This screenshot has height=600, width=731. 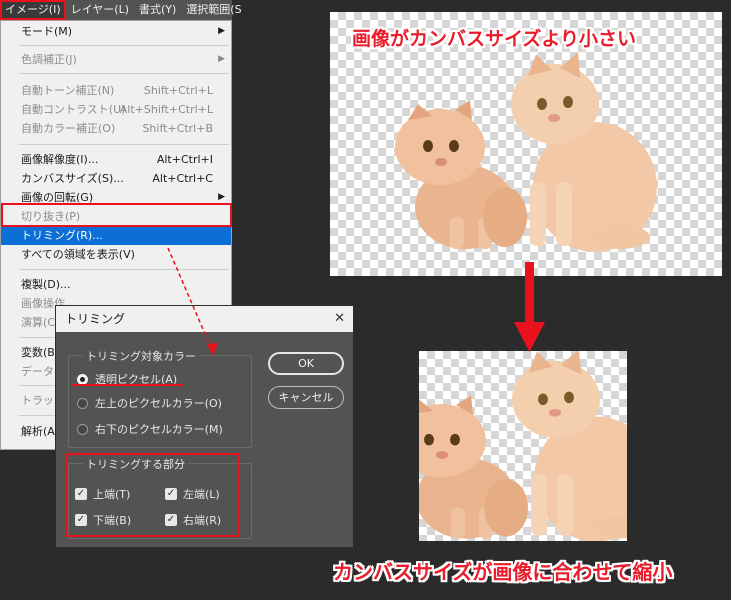 I want to click on down-arrow-icon, so click(x=529, y=337).